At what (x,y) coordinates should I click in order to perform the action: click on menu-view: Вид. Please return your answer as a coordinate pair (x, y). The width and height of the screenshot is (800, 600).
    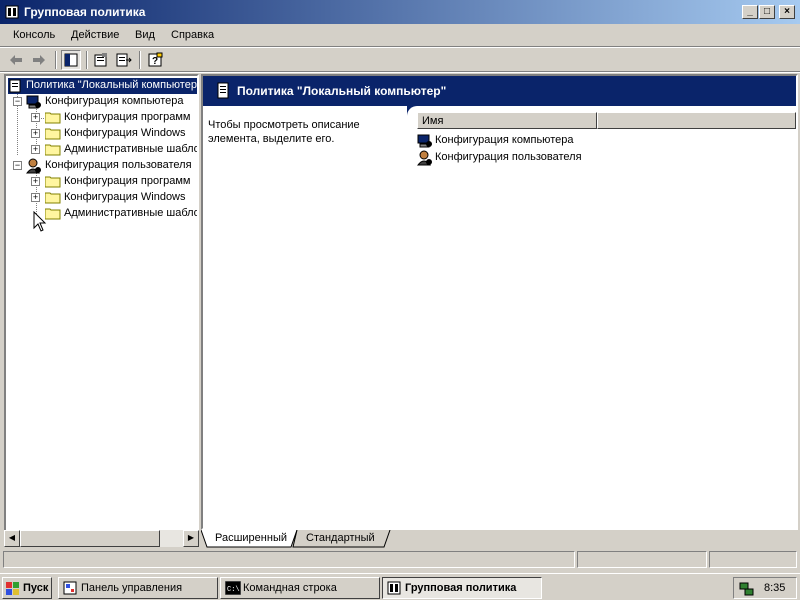
    Looking at the image, I should click on (145, 35).